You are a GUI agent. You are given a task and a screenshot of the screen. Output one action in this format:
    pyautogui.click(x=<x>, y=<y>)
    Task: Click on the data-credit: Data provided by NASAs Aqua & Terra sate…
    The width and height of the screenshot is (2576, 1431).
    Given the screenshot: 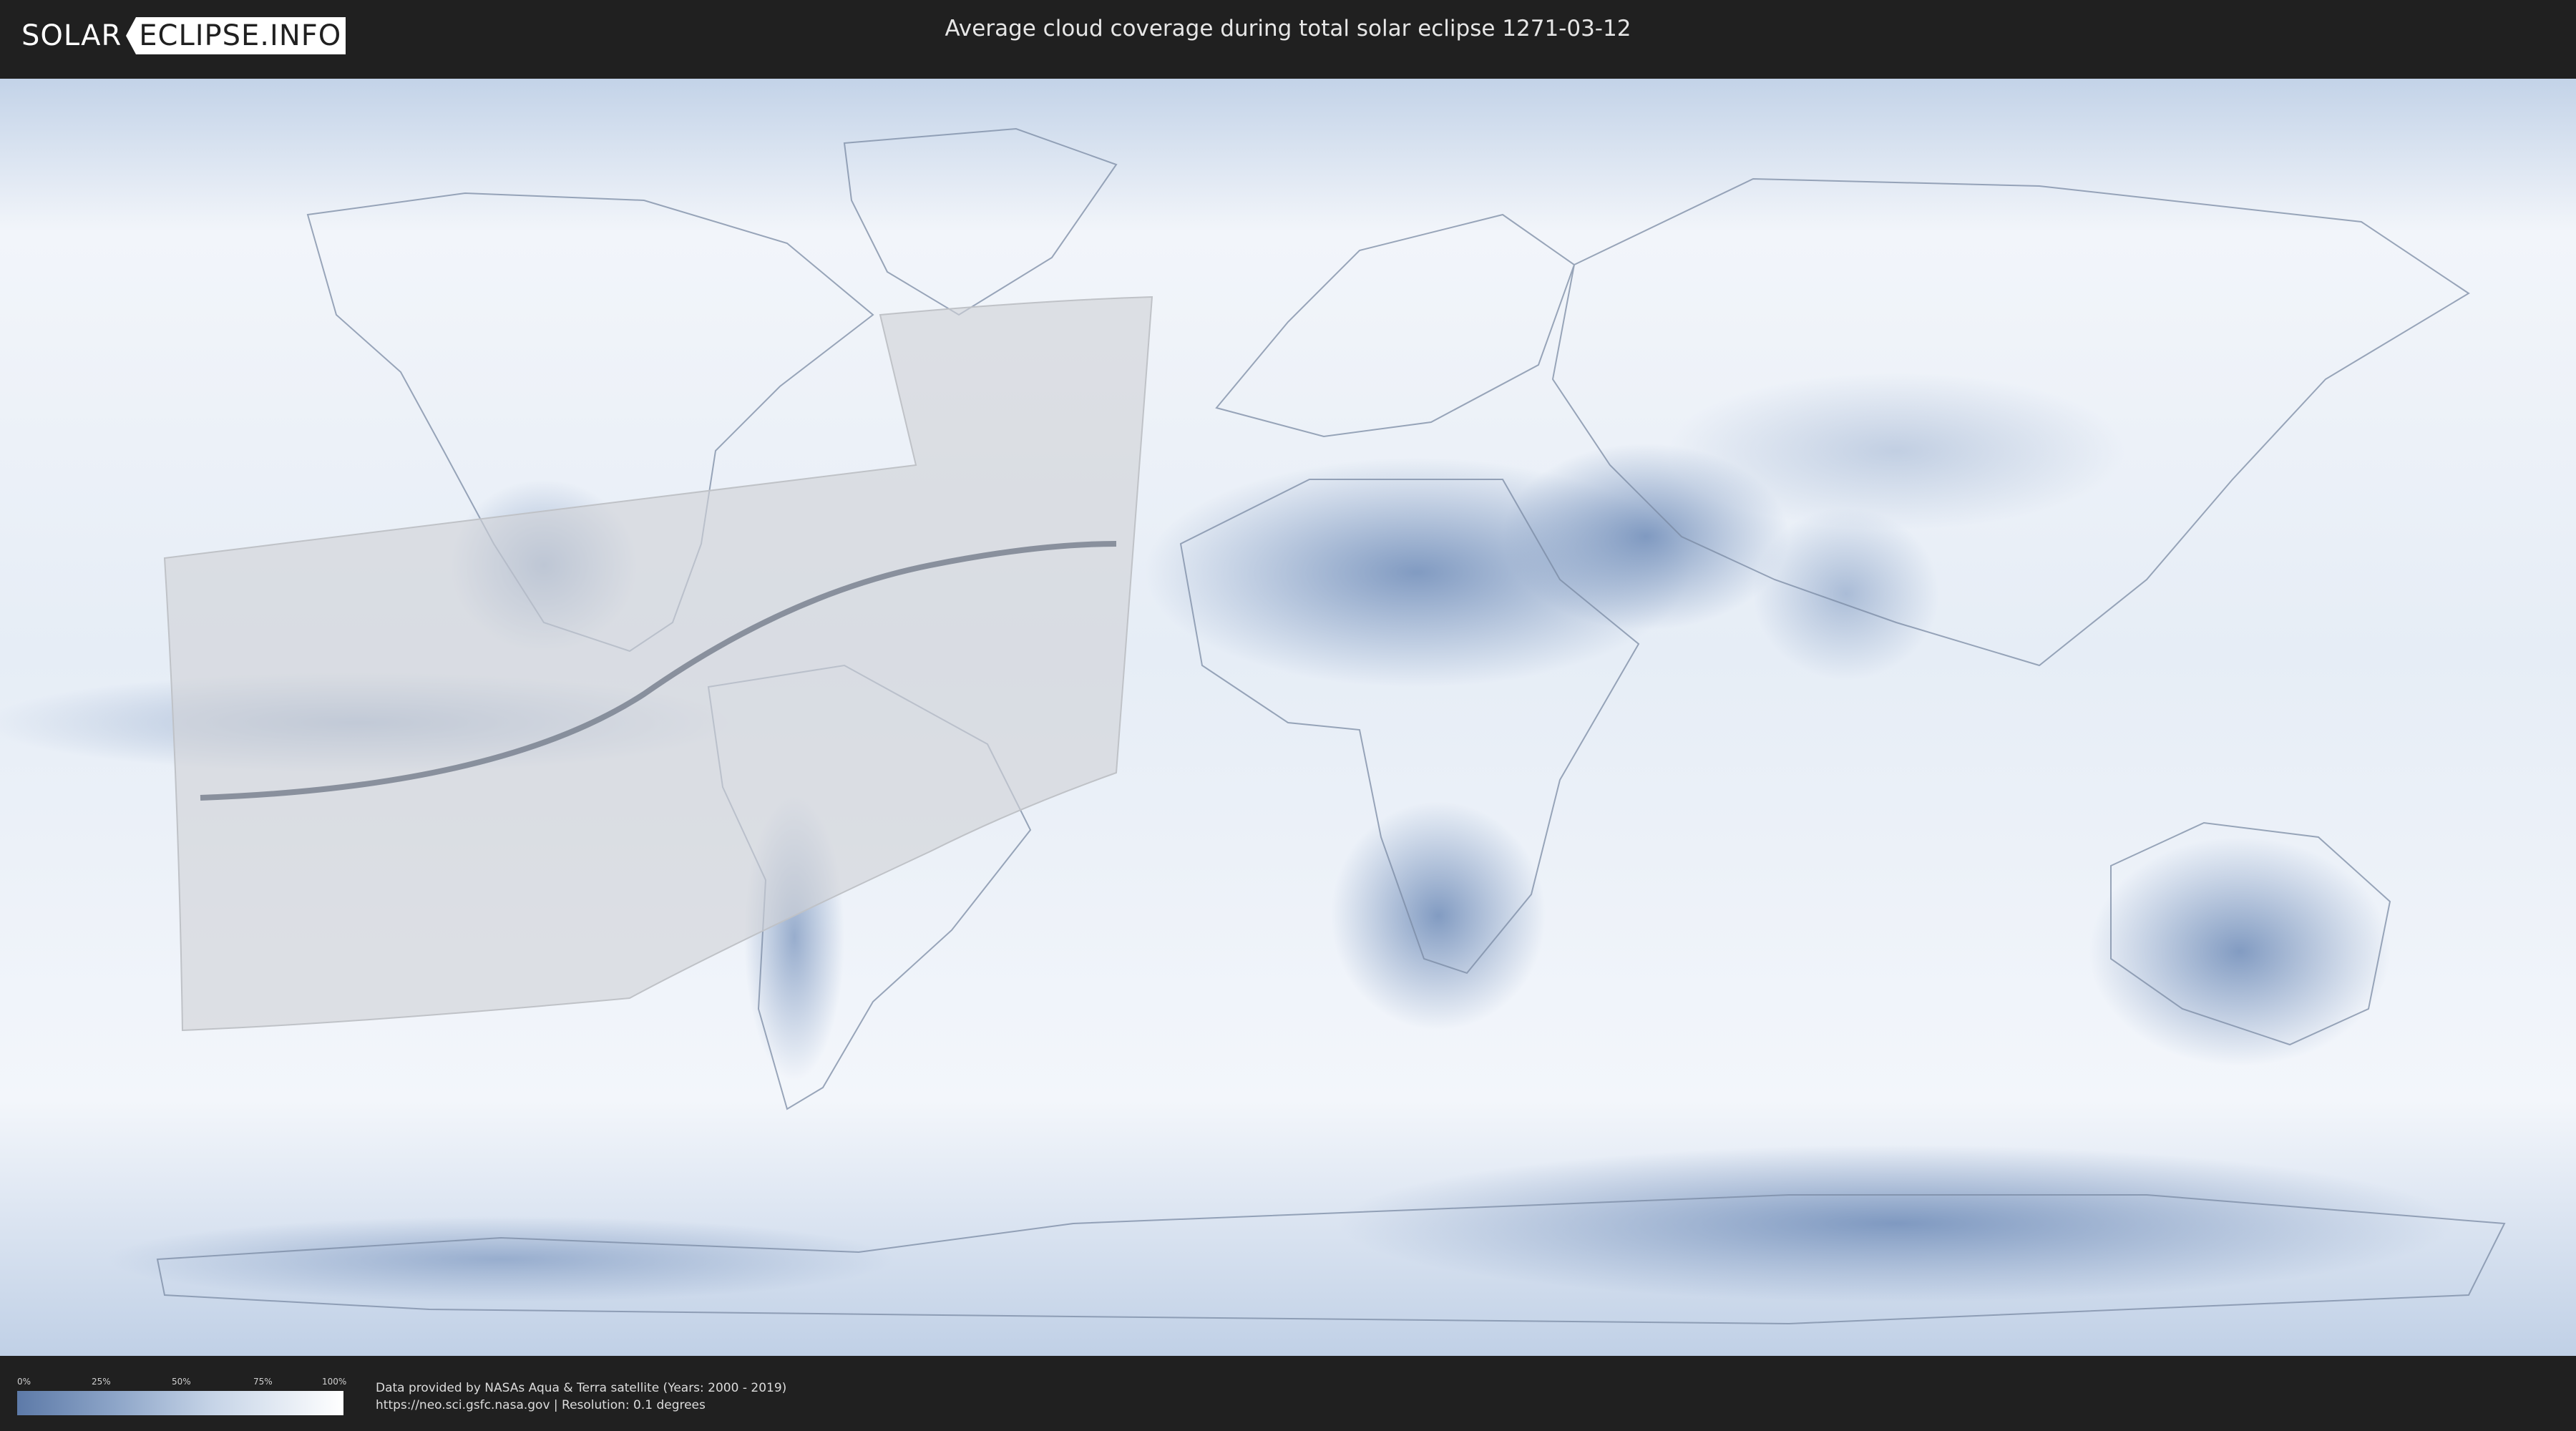 What is the action you would take?
    pyautogui.click(x=581, y=1396)
    